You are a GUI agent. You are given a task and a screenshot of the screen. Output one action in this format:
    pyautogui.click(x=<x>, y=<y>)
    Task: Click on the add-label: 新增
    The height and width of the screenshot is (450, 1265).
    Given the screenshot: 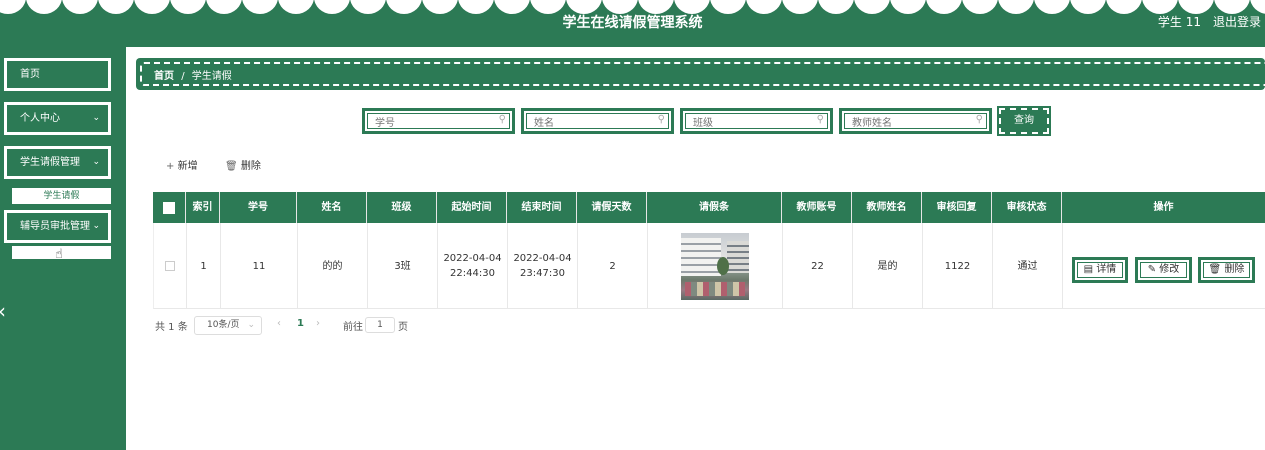 What is the action you would take?
    pyautogui.click(x=187, y=166)
    